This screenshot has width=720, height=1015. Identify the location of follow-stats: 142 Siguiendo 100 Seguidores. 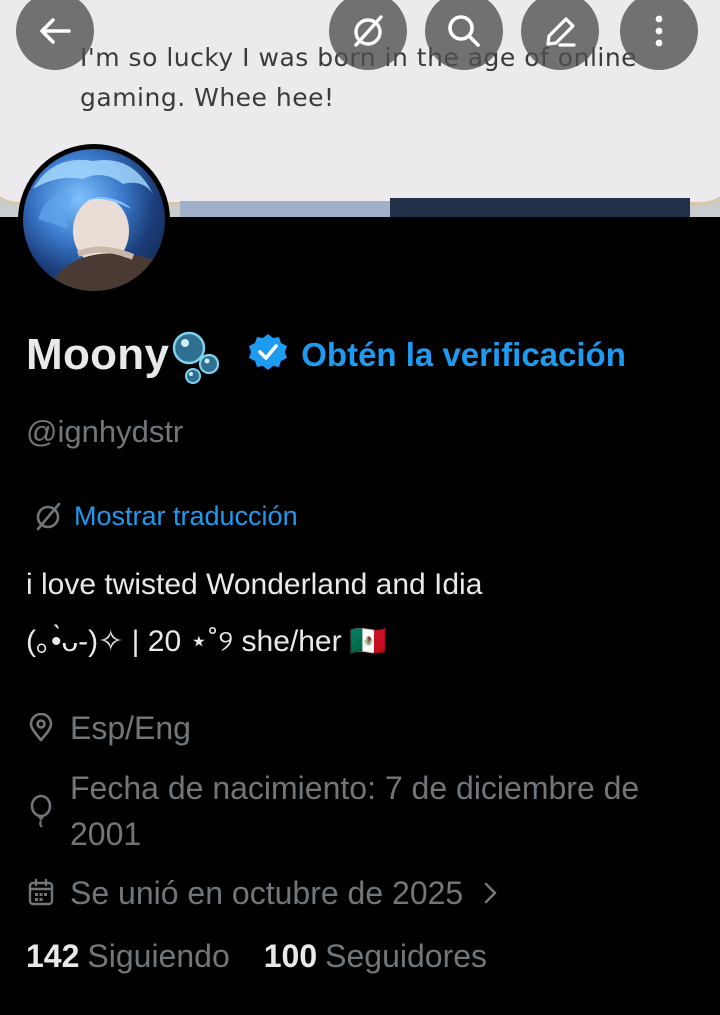
(256, 956).